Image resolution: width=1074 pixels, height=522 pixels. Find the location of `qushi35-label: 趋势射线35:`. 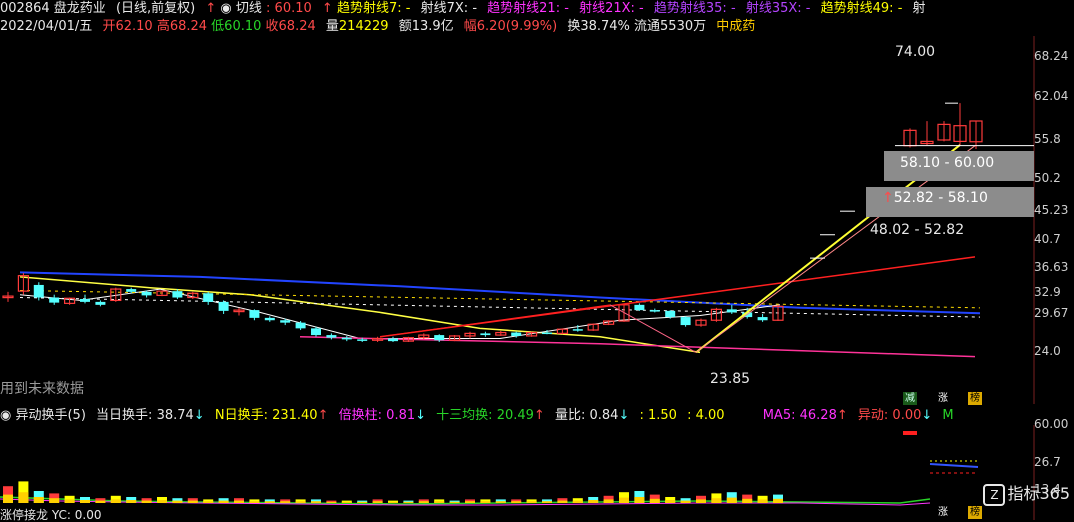

qushi35-label: 趋势射线35: is located at coordinates (690, 8).